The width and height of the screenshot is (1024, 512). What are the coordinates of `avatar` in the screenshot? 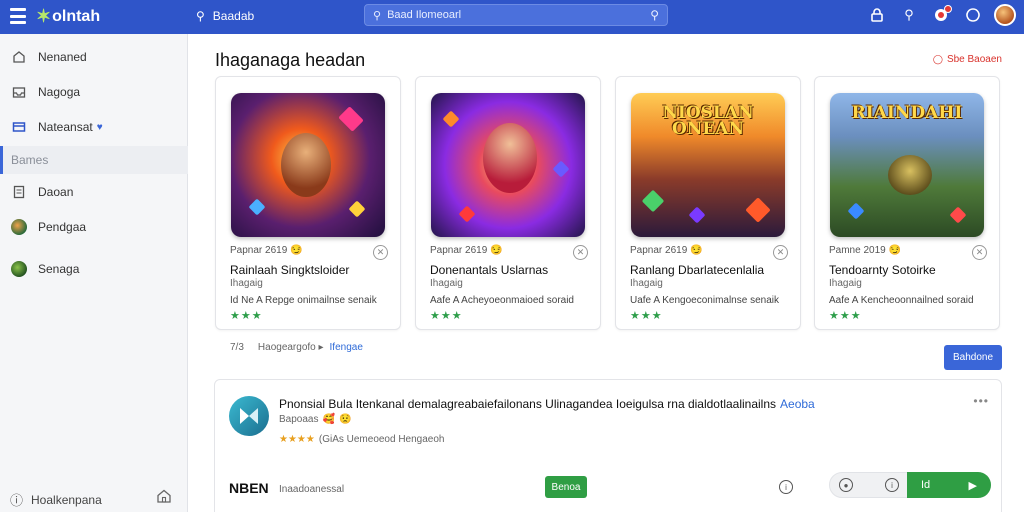 It's located at (1005, 15).